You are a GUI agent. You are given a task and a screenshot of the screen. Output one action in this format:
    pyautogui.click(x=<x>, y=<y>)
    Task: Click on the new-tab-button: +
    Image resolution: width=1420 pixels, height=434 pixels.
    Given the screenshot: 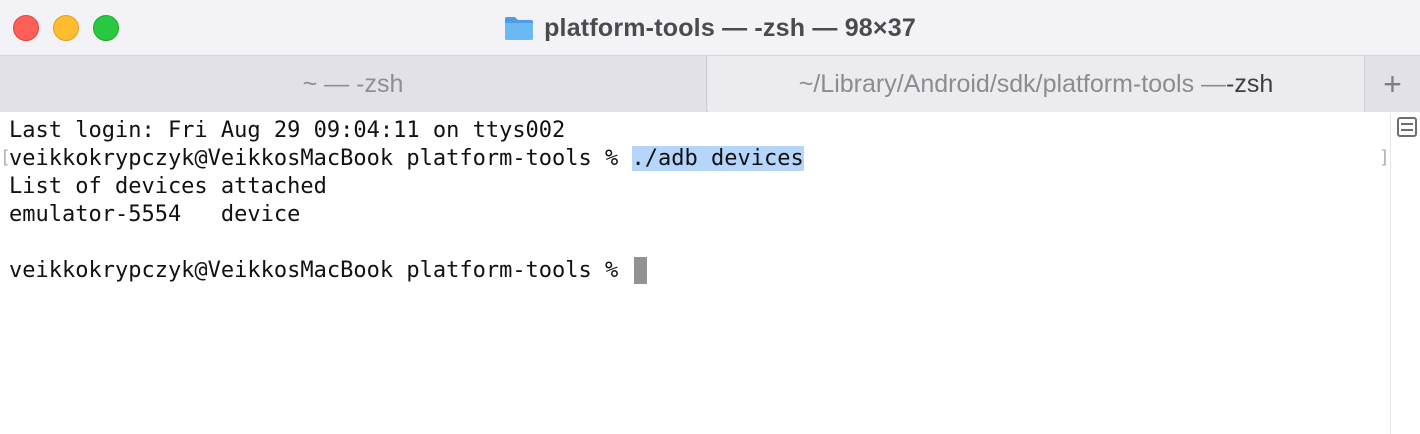 What is the action you would take?
    pyautogui.click(x=1392, y=84)
    